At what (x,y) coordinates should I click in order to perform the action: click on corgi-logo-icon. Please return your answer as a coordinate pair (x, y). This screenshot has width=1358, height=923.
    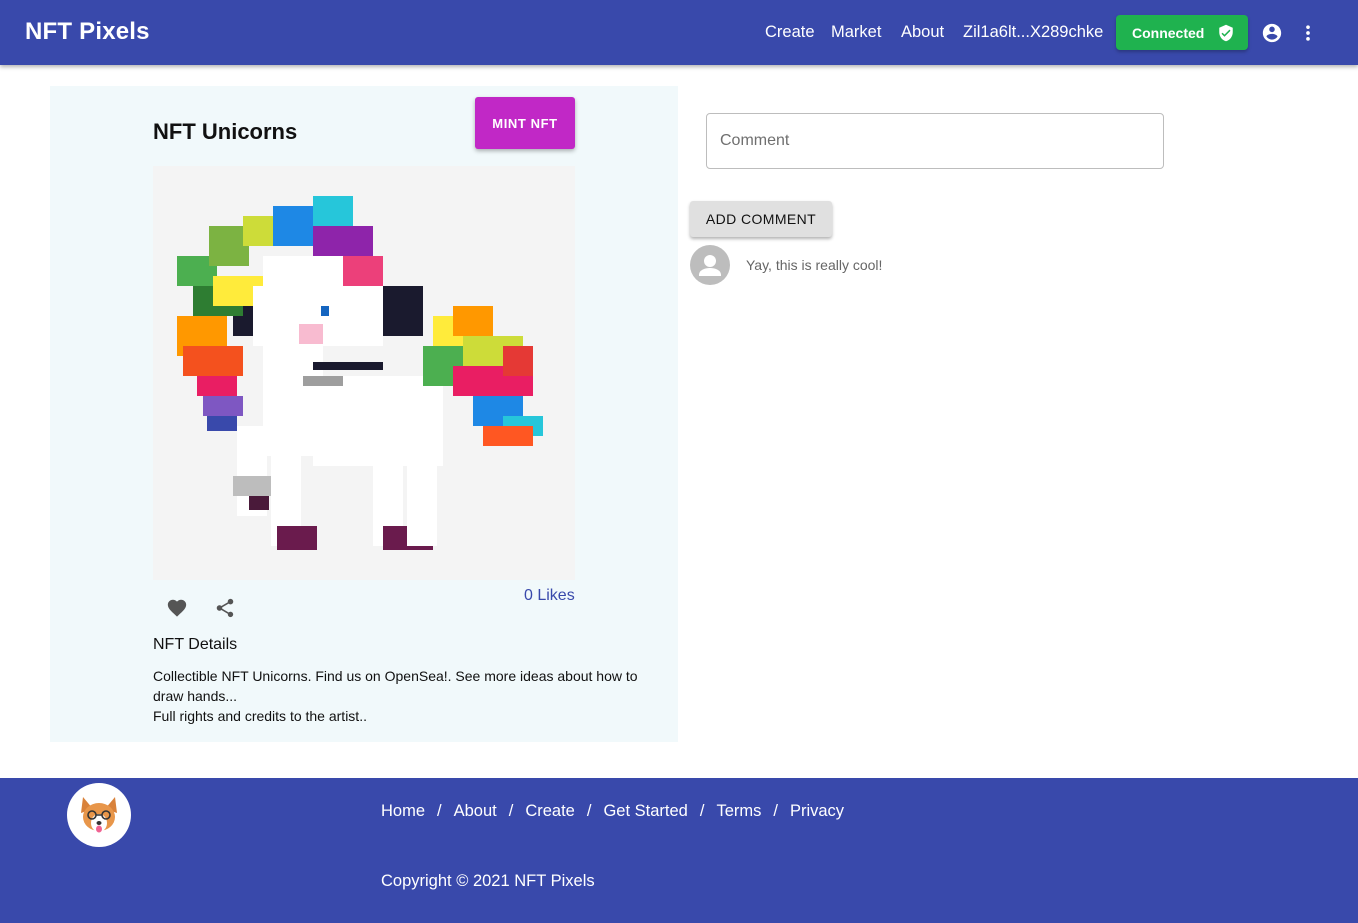
    Looking at the image, I should click on (99, 815).